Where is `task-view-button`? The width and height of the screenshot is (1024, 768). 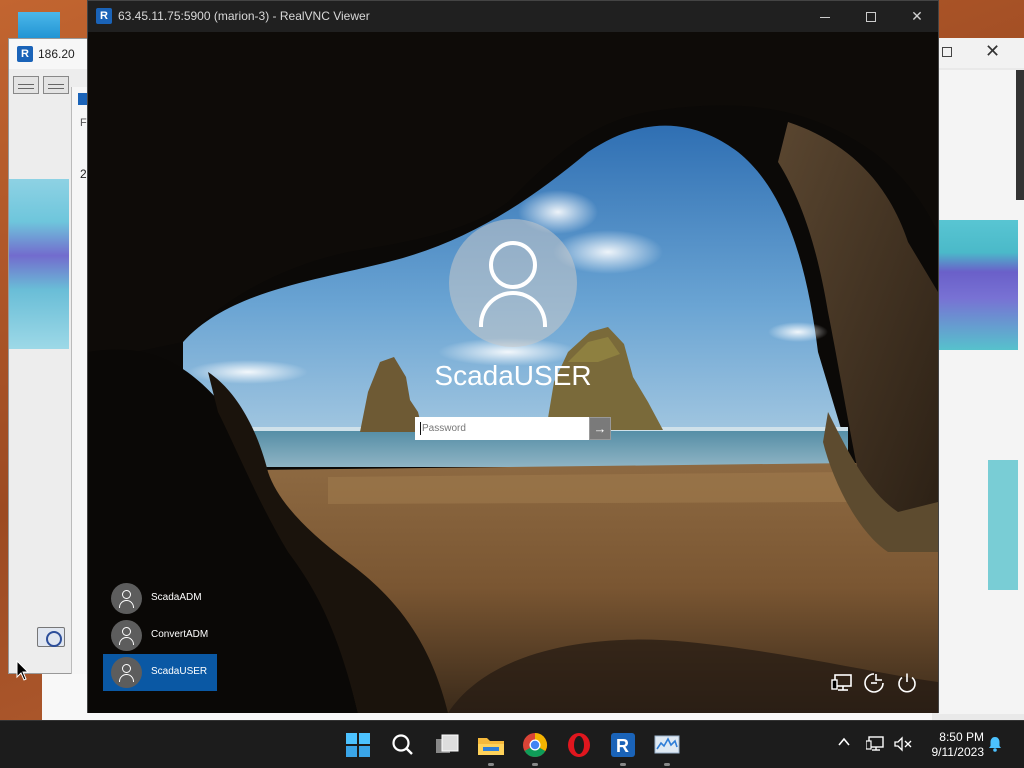
task-view-button is located at coordinates (447, 745).